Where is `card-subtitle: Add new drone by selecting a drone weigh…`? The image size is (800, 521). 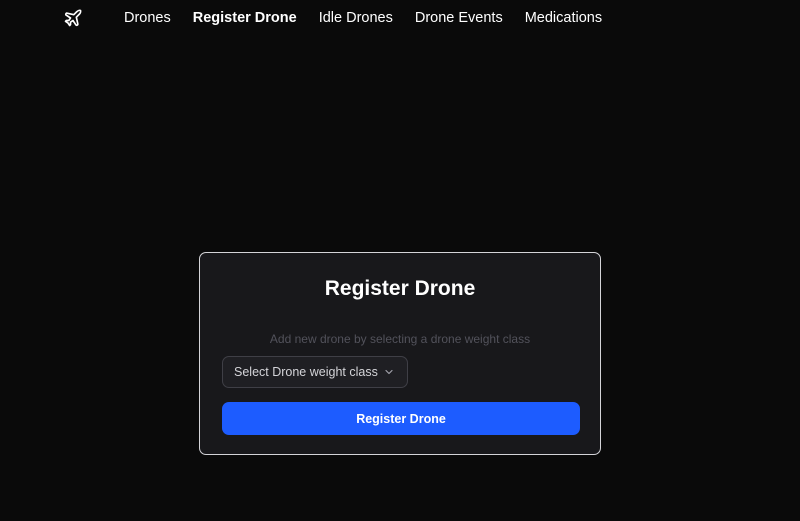 card-subtitle: Add new drone by selecting a drone weigh… is located at coordinates (400, 339).